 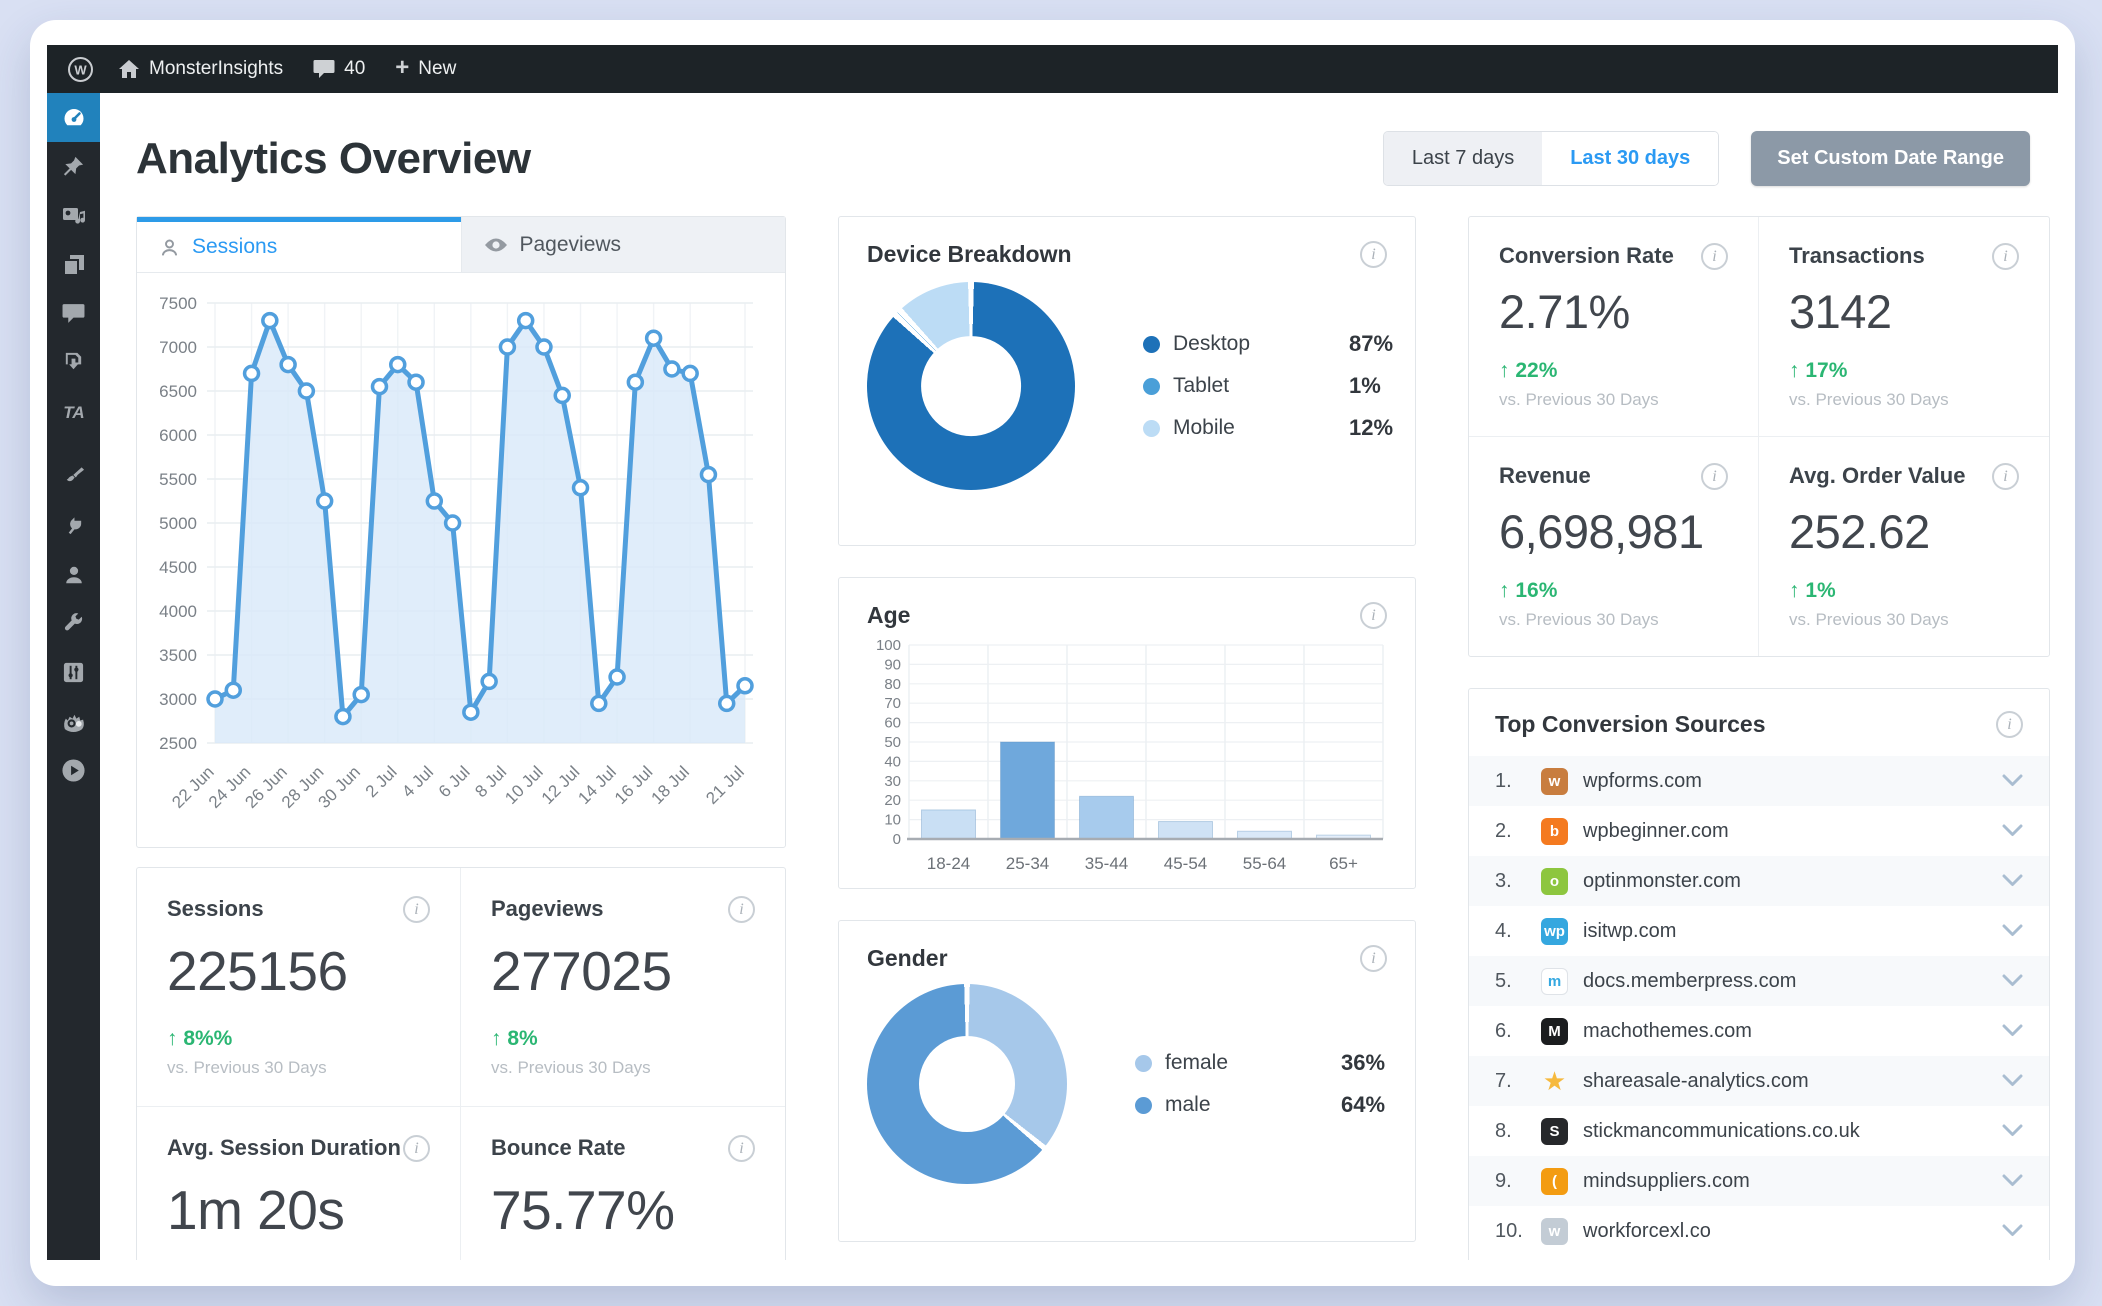 I want to click on tab-pageviews: Pageviews, so click(x=622, y=244).